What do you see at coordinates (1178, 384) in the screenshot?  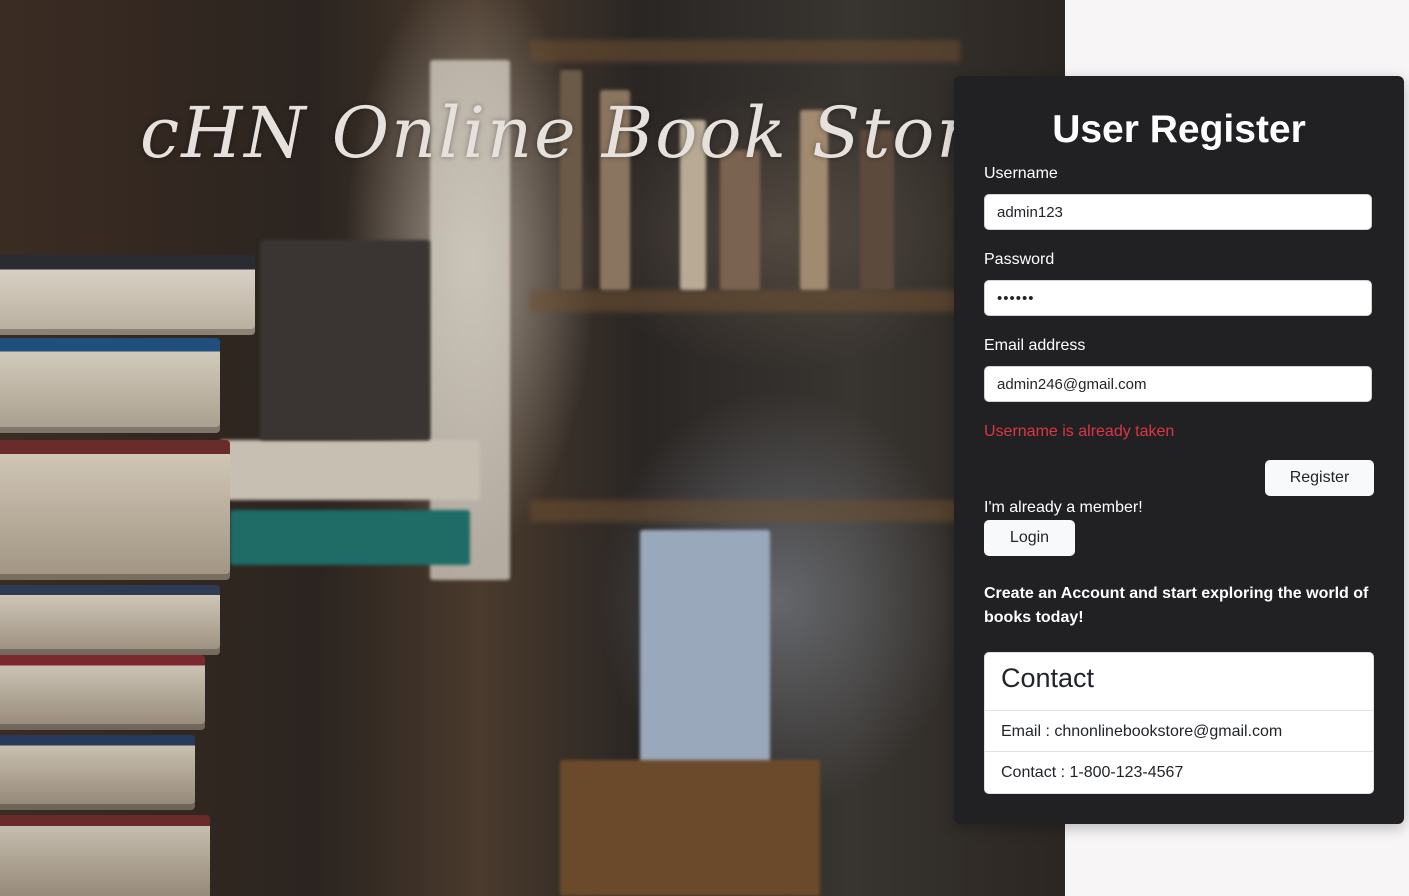 I see `email-input: admin246@gmail.com` at bounding box center [1178, 384].